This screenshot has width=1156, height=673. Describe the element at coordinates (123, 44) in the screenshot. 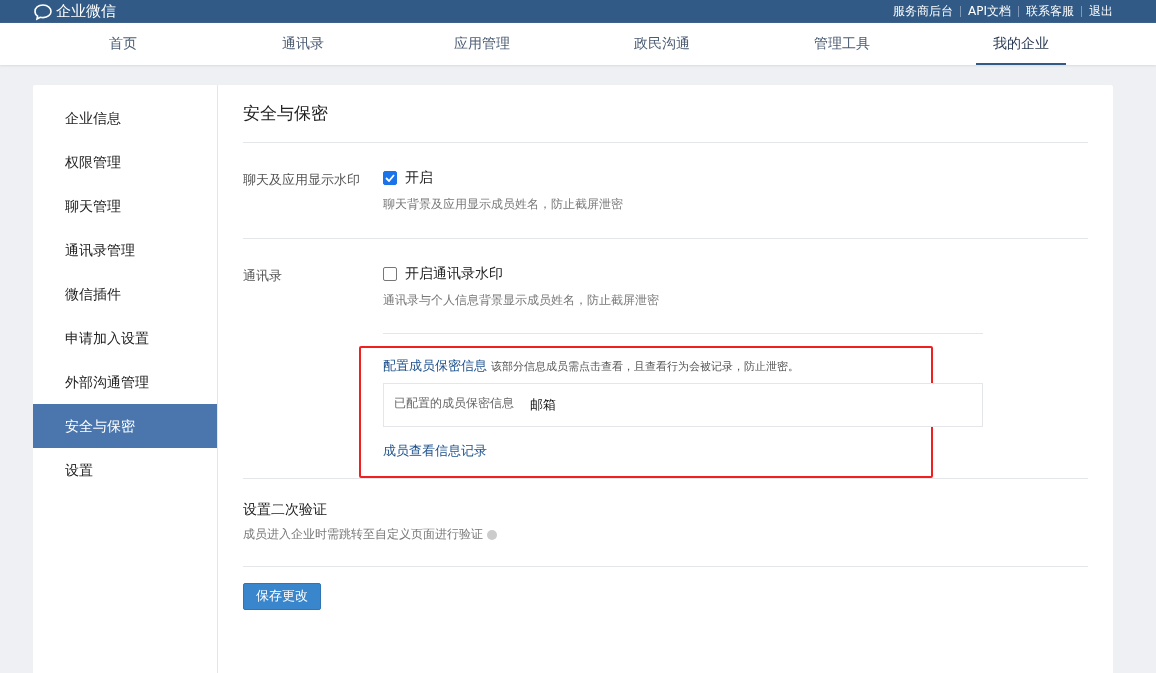

I see `nav-tab: 首页` at that location.